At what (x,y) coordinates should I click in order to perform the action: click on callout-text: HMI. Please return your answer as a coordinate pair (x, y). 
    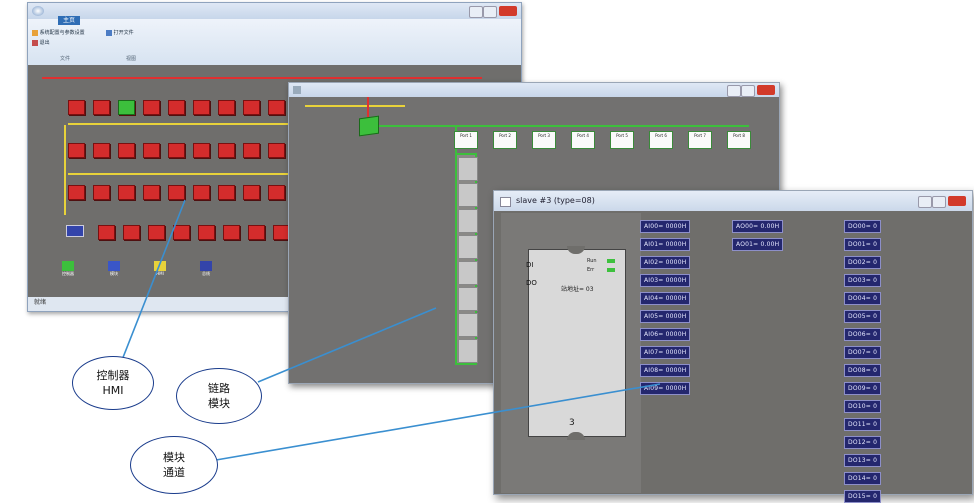
    Looking at the image, I should click on (113, 390).